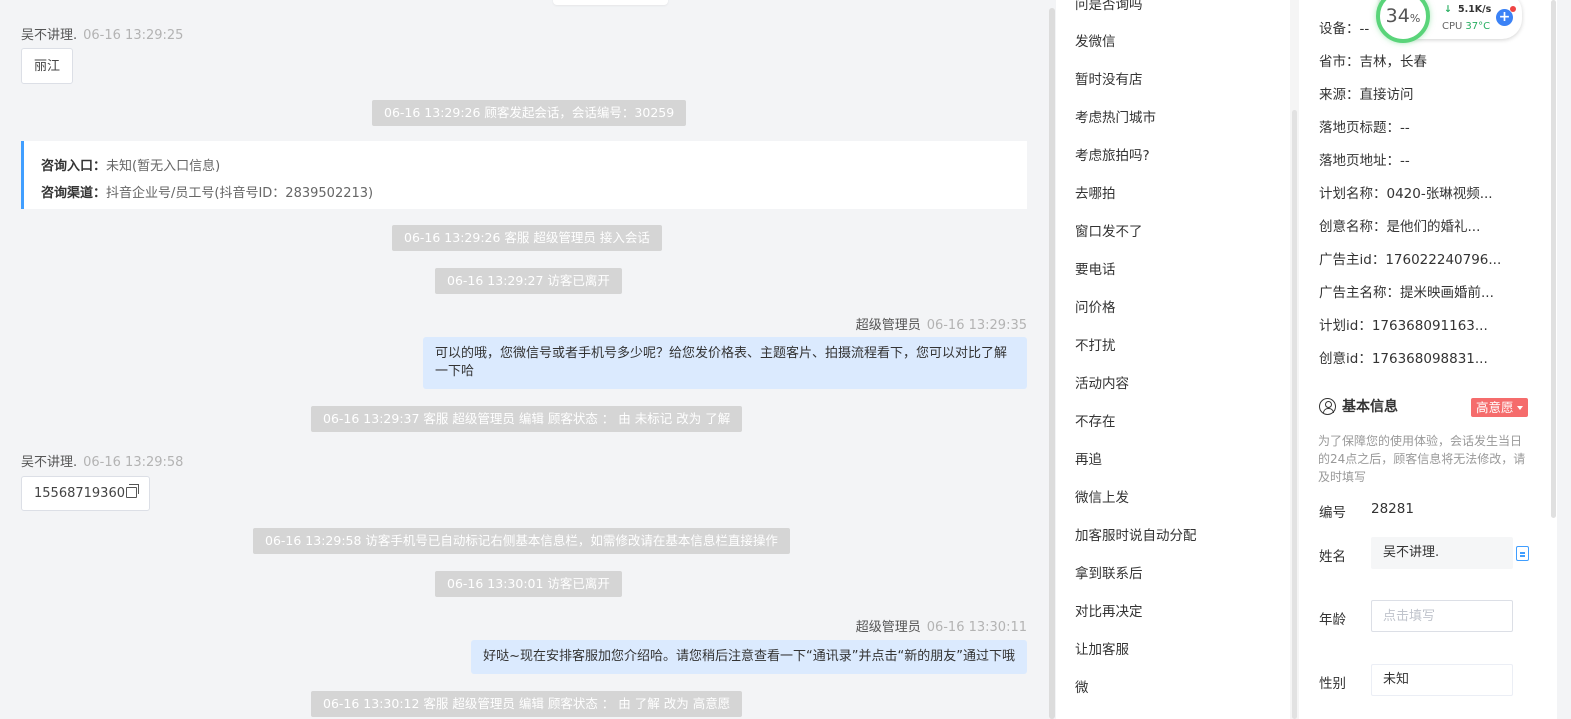  I want to click on name-label: 姓名, so click(1332, 557).